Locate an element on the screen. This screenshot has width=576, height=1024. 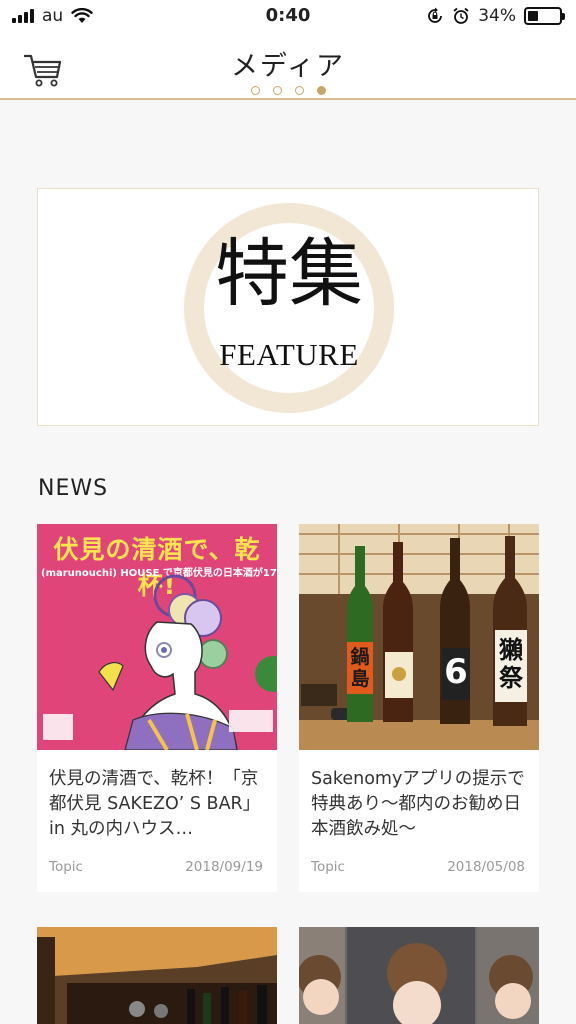
news-card-meta: Topic 2018/05/08 is located at coordinates (418, 867).